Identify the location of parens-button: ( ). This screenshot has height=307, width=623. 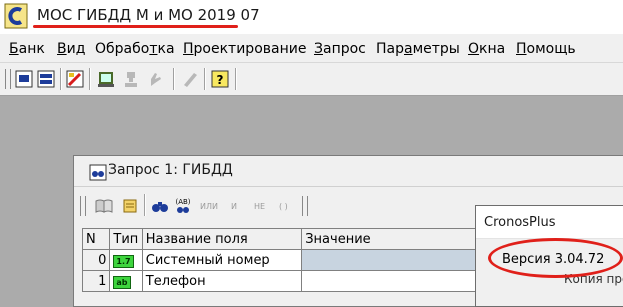
(283, 206).